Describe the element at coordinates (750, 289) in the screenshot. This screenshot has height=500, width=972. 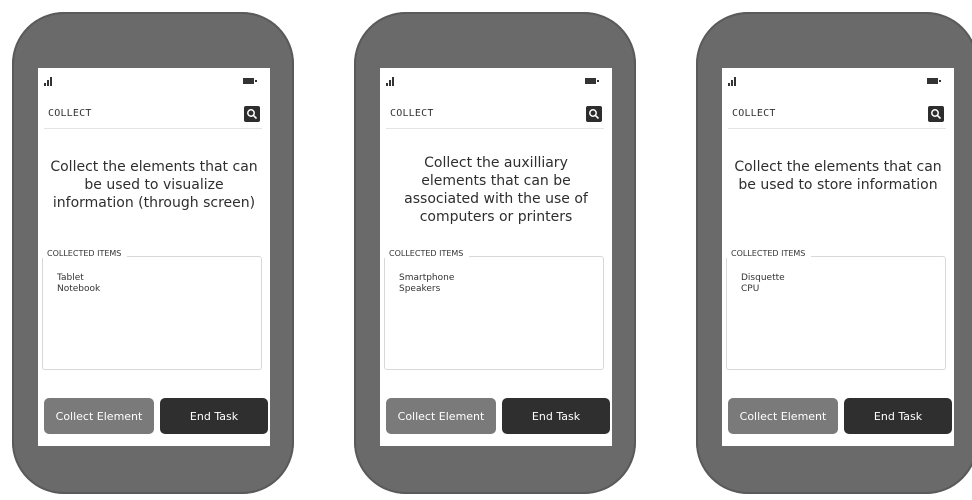
I see `list-item: CPU` at that location.